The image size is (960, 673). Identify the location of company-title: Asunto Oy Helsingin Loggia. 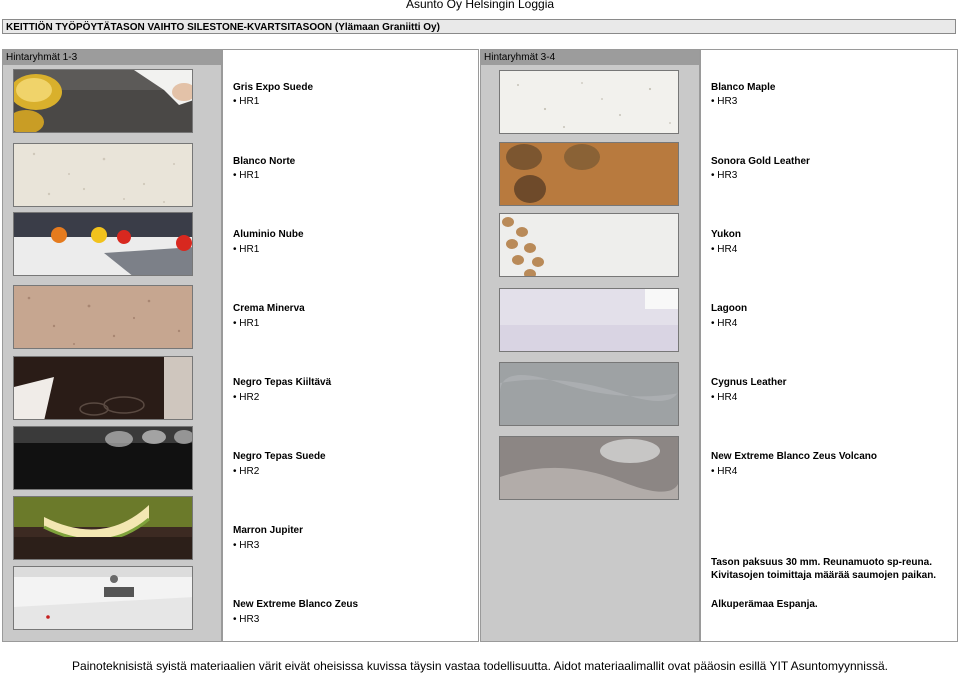
(480, 5).